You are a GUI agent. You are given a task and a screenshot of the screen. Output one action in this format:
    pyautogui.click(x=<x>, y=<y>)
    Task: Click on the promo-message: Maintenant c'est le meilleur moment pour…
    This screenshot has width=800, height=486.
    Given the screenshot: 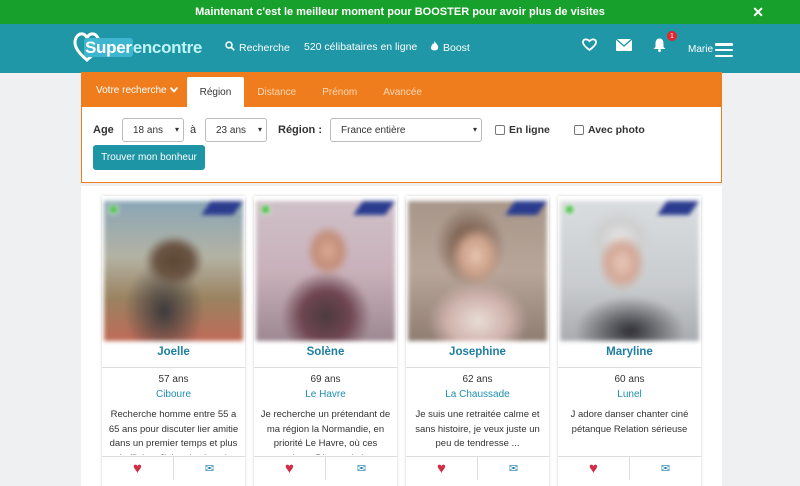 What is the action you would take?
    pyautogui.click(x=400, y=12)
    